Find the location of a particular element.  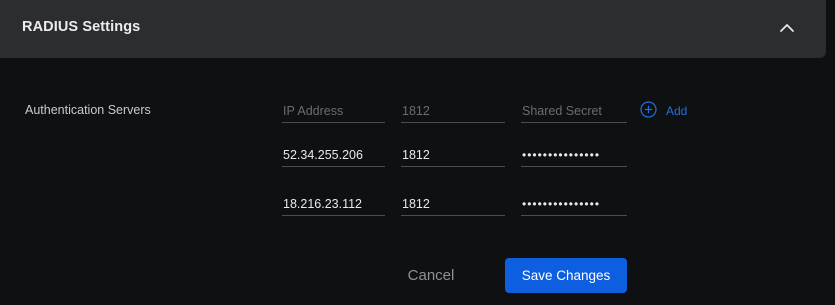

new-ip-address-input is located at coordinates (333, 111).